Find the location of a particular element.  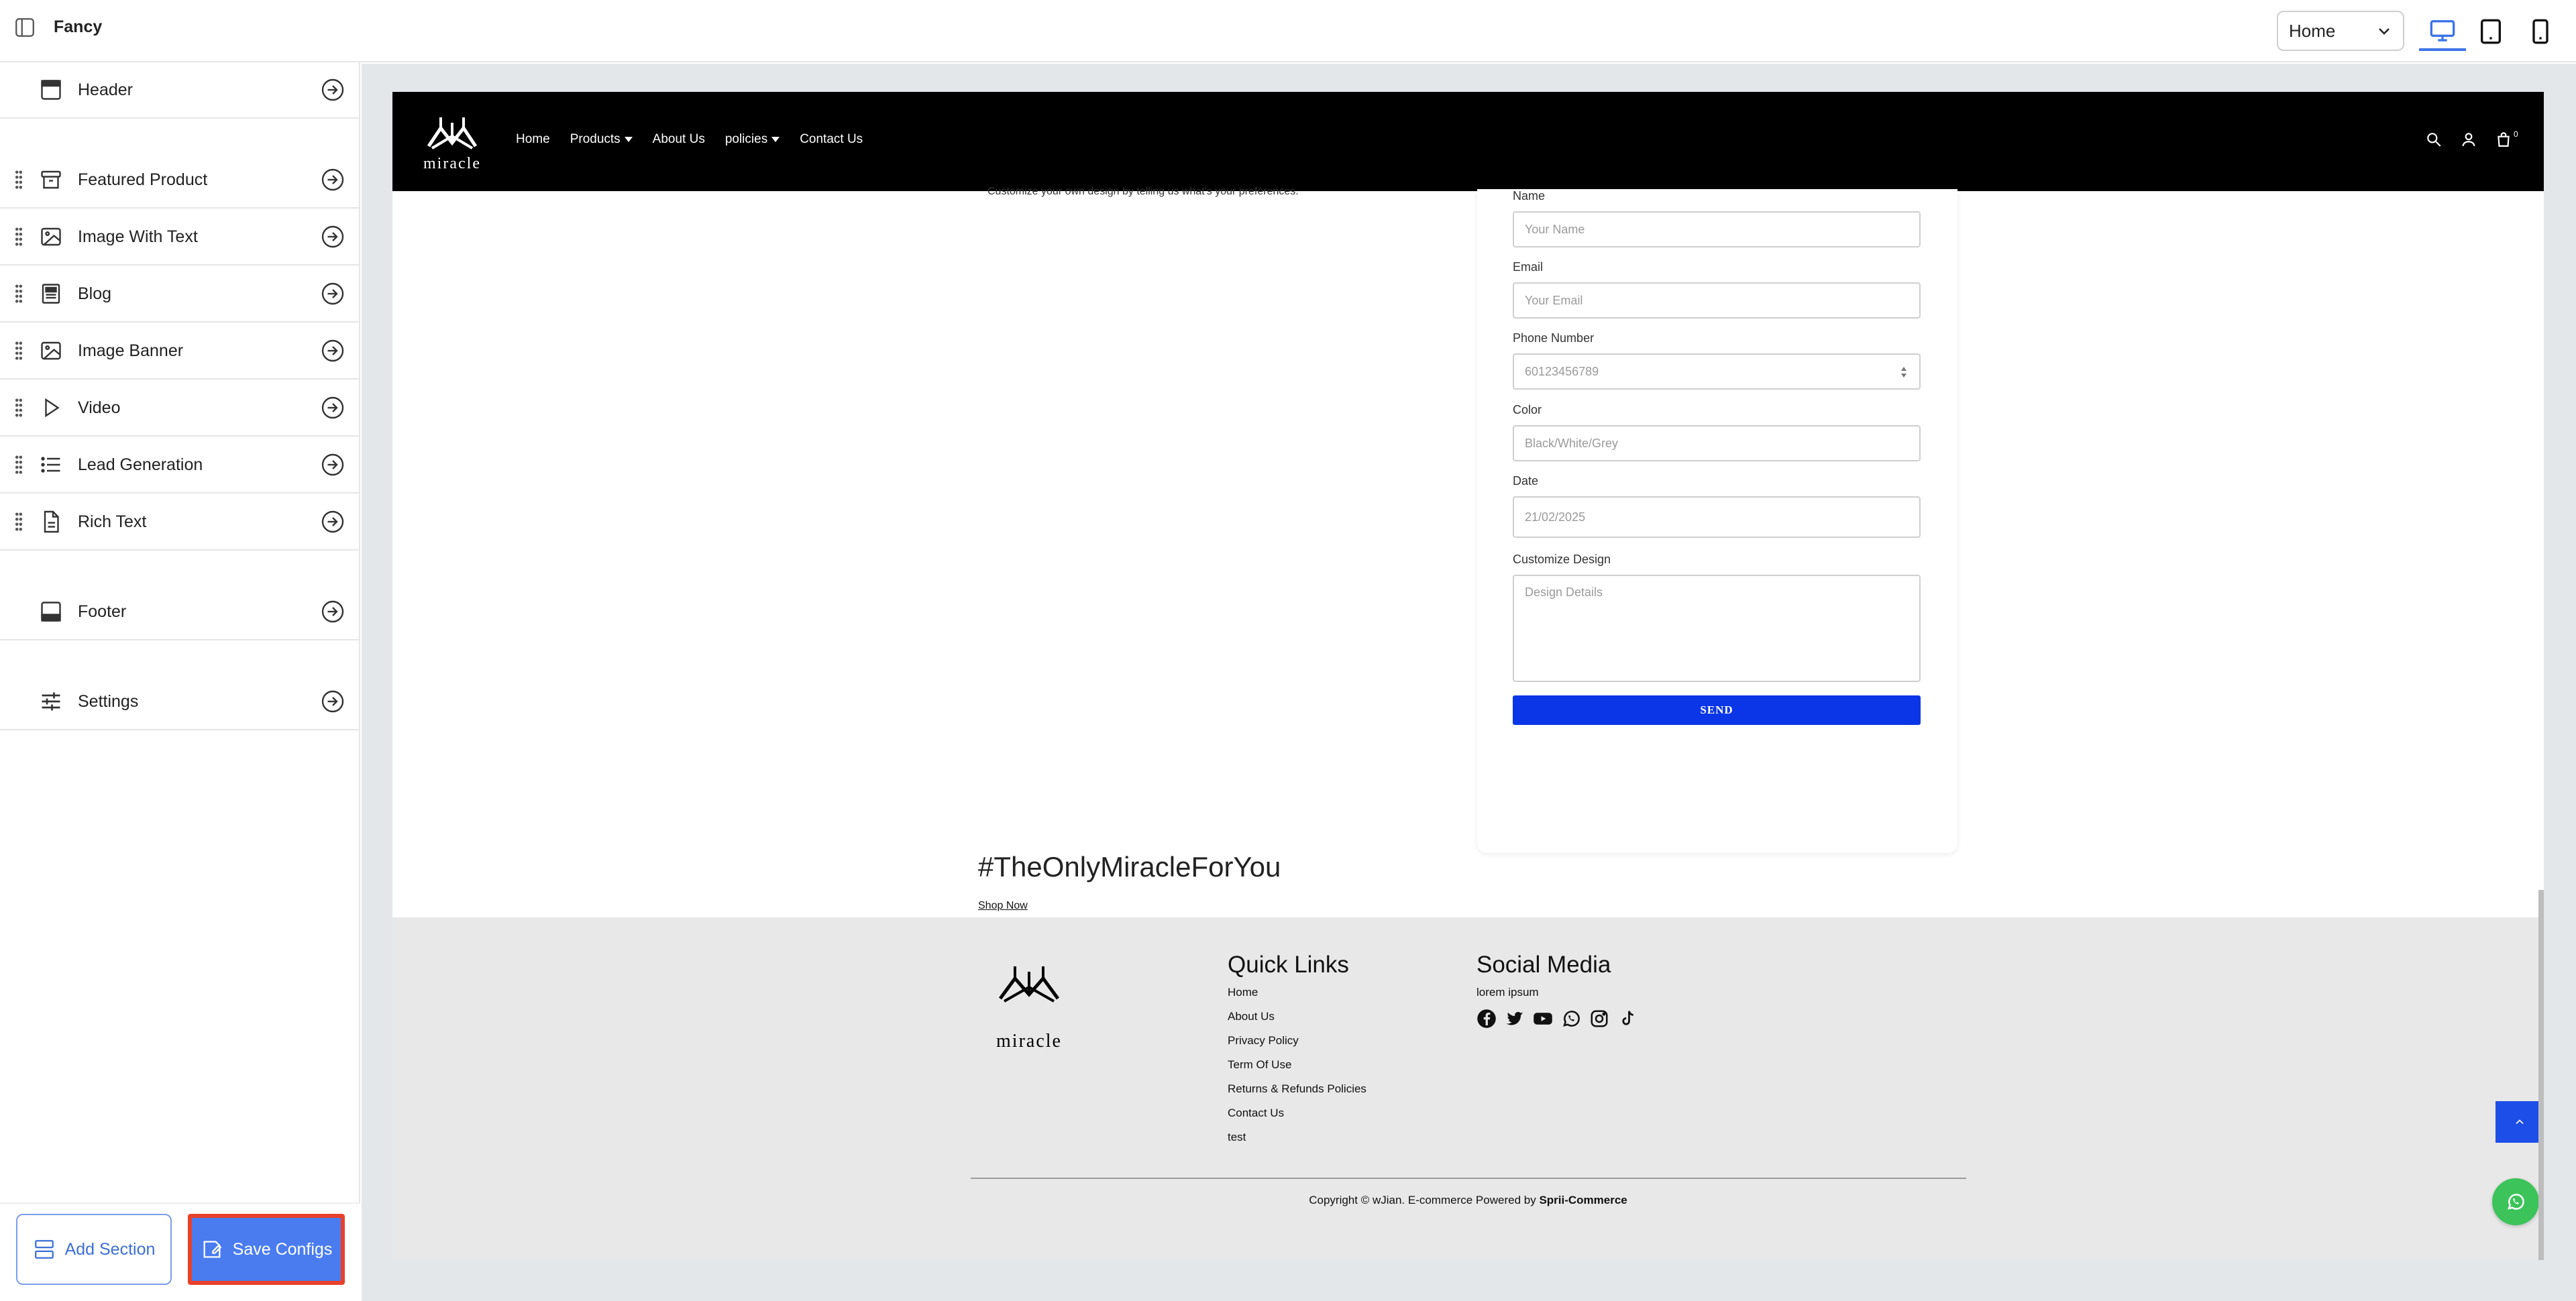

nav-home: Home is located at coordinates (533, 139).